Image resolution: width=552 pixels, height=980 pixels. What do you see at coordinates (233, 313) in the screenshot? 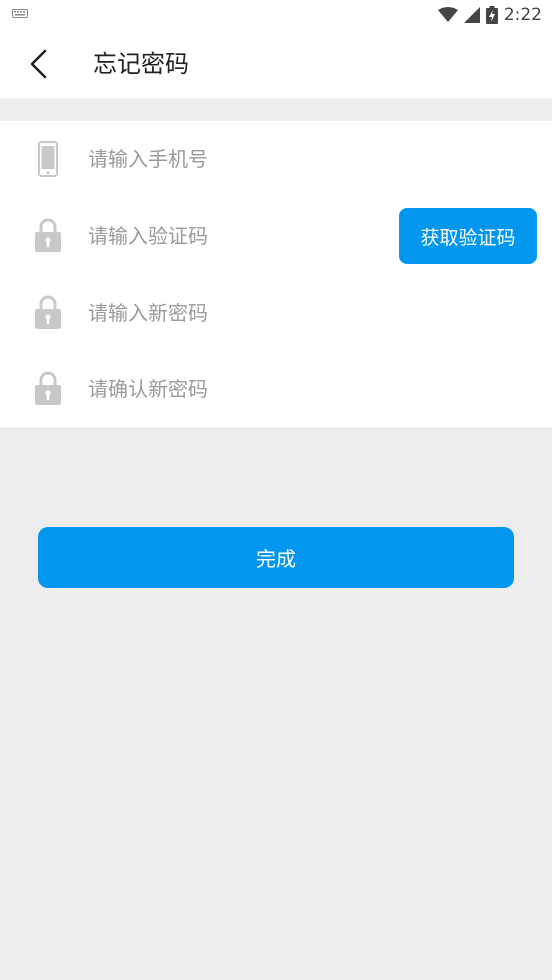
I see `new-password-input` at bounding box center [233, 313].